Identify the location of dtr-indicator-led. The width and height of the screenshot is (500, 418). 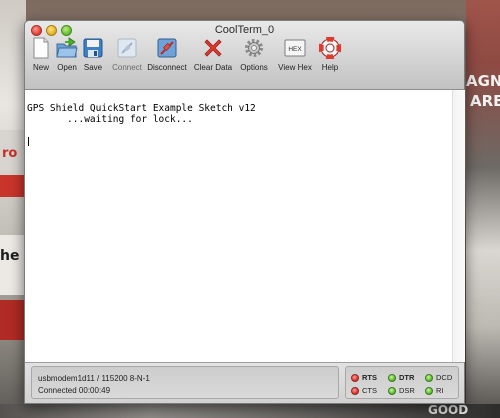
(392, 378).